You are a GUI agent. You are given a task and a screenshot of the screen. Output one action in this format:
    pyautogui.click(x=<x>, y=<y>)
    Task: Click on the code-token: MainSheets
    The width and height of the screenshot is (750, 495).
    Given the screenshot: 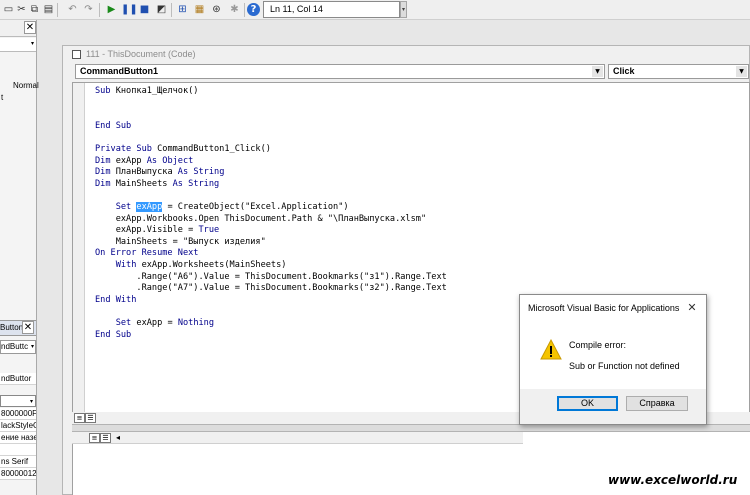 What is the action you would take?
    pyautogui.click(x=144, y=183)
    